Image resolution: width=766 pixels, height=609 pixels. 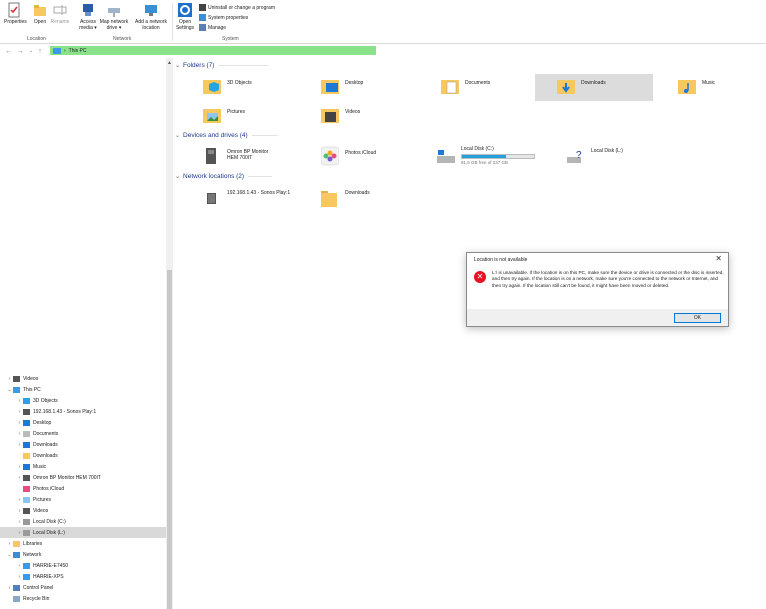 What do you see at coordinates (26, 466) in the screenshot?
I see `music-icon` at bounding box center [26, 466].